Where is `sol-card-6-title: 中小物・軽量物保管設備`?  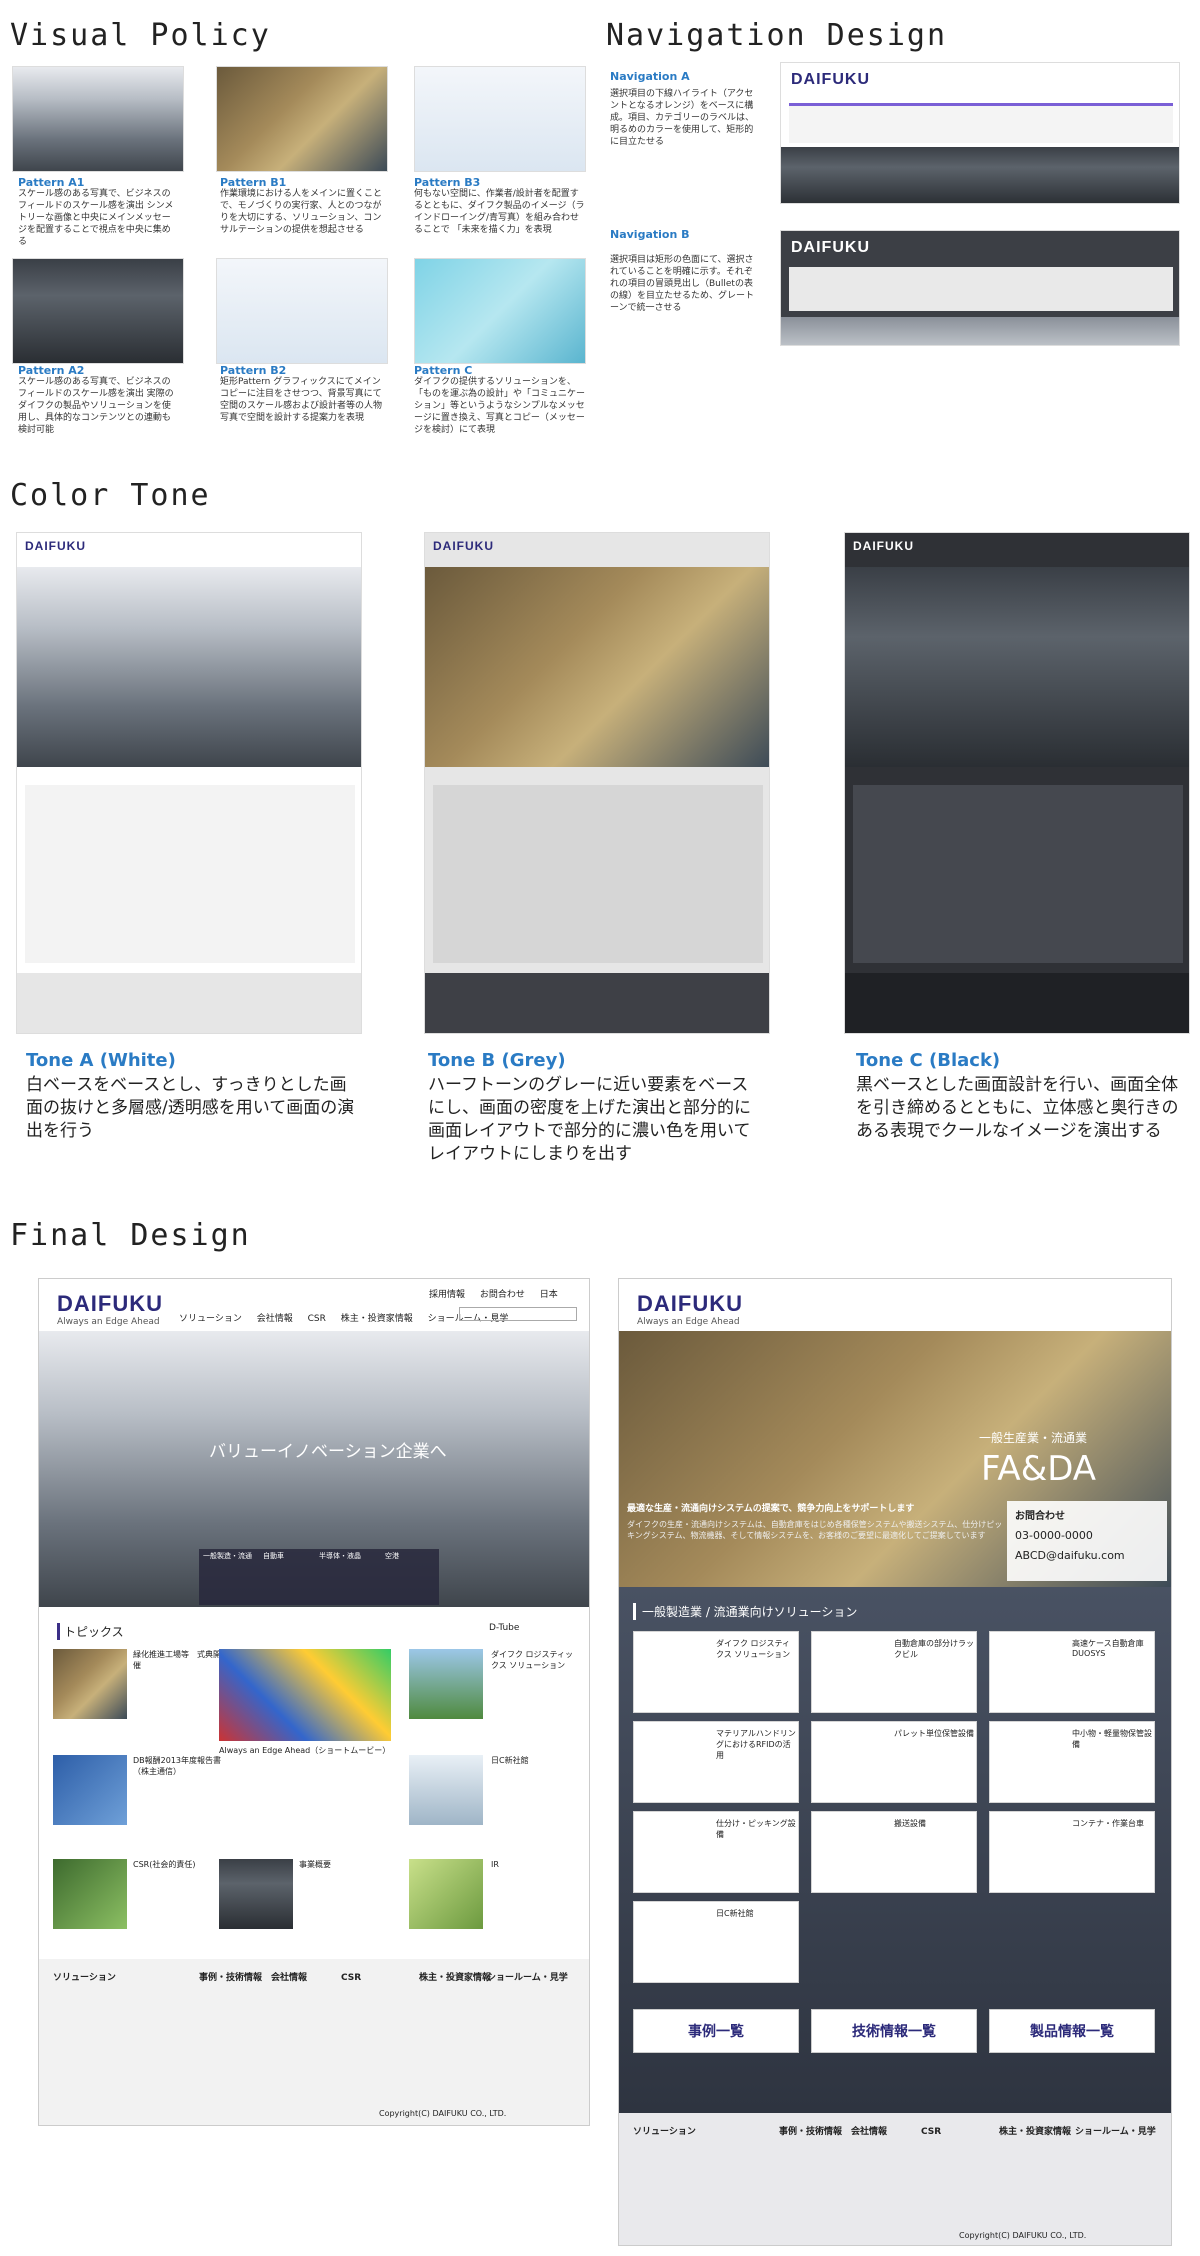
sol-card-6-title: 中小物・軽量物保管設備 is located at coordinates (1112, 1739).